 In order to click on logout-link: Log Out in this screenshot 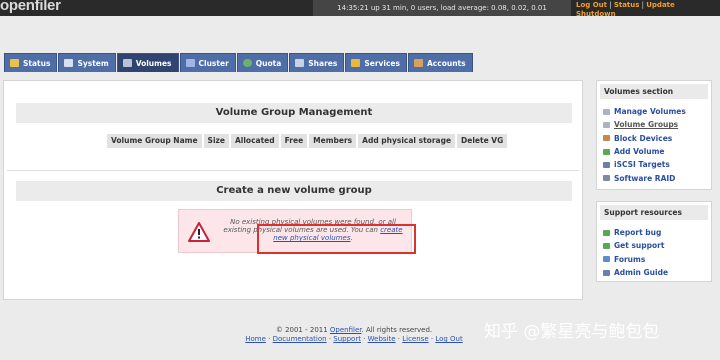, I will do `click(591, 5)`.